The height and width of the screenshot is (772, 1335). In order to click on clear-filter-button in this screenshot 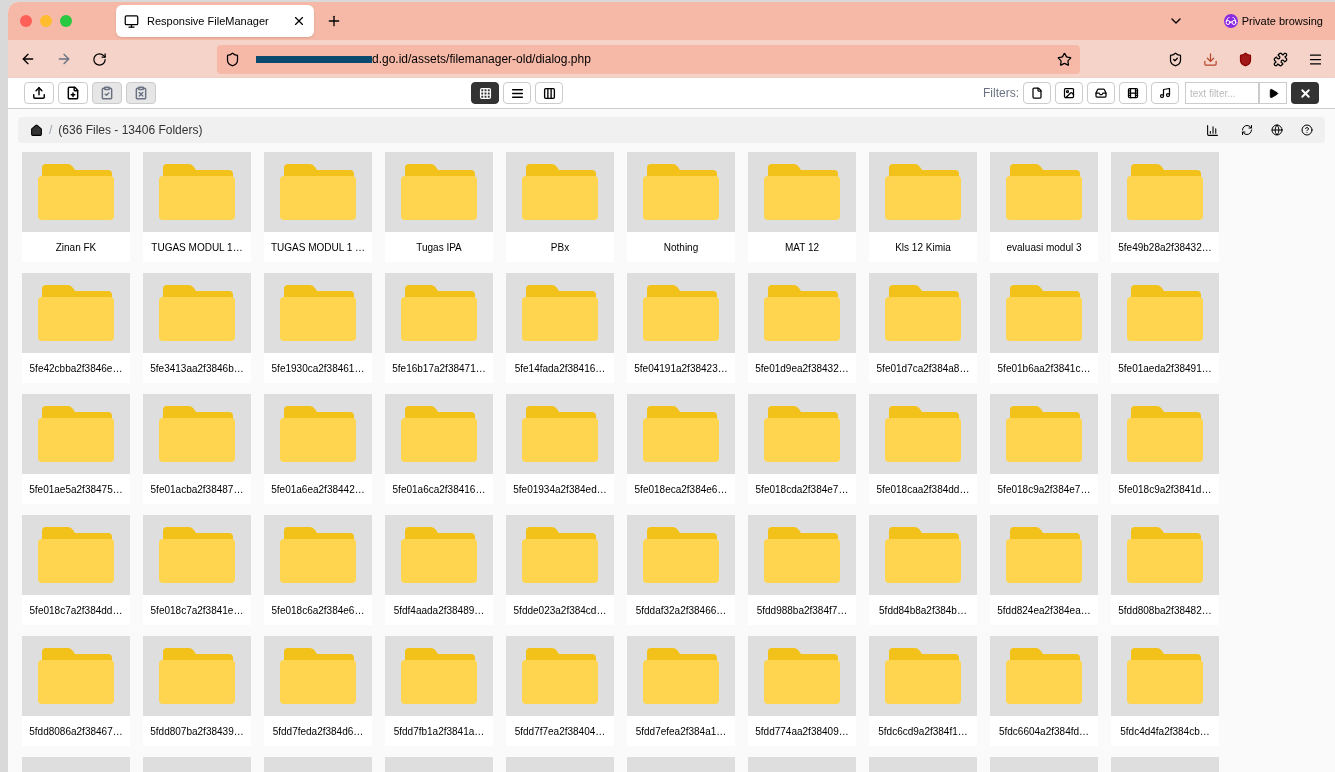, I will do `click(1305, 93)`.